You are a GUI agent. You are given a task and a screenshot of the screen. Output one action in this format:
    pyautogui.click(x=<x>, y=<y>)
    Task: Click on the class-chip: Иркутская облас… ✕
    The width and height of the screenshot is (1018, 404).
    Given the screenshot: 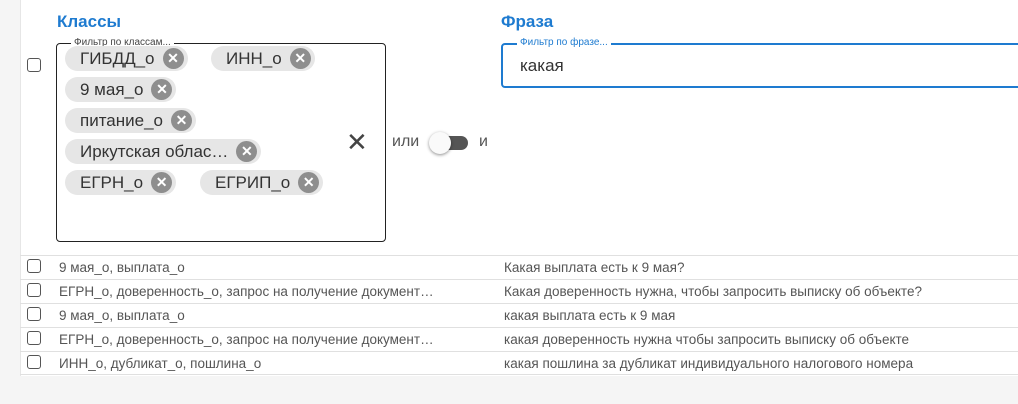 What is the action you would take?
    pyautogui.click(x=163, y=151)
    